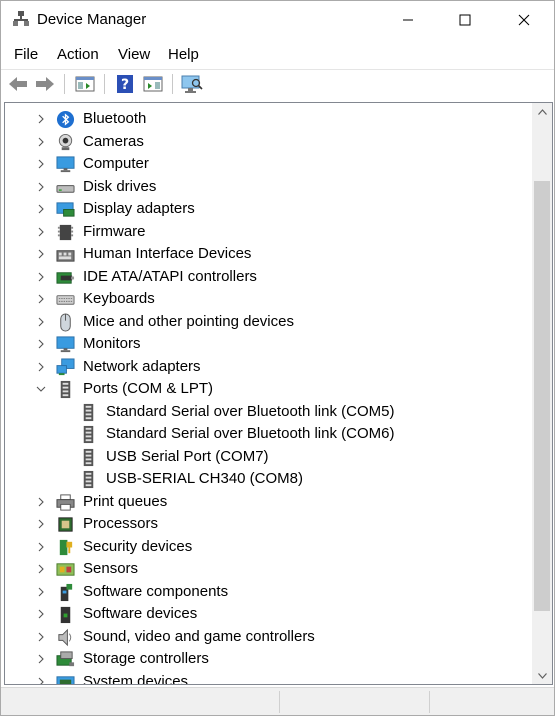  Describe the element at coordinates (113, 141) in the screenshot. I see `tree-item-label: Cameras` at that location.